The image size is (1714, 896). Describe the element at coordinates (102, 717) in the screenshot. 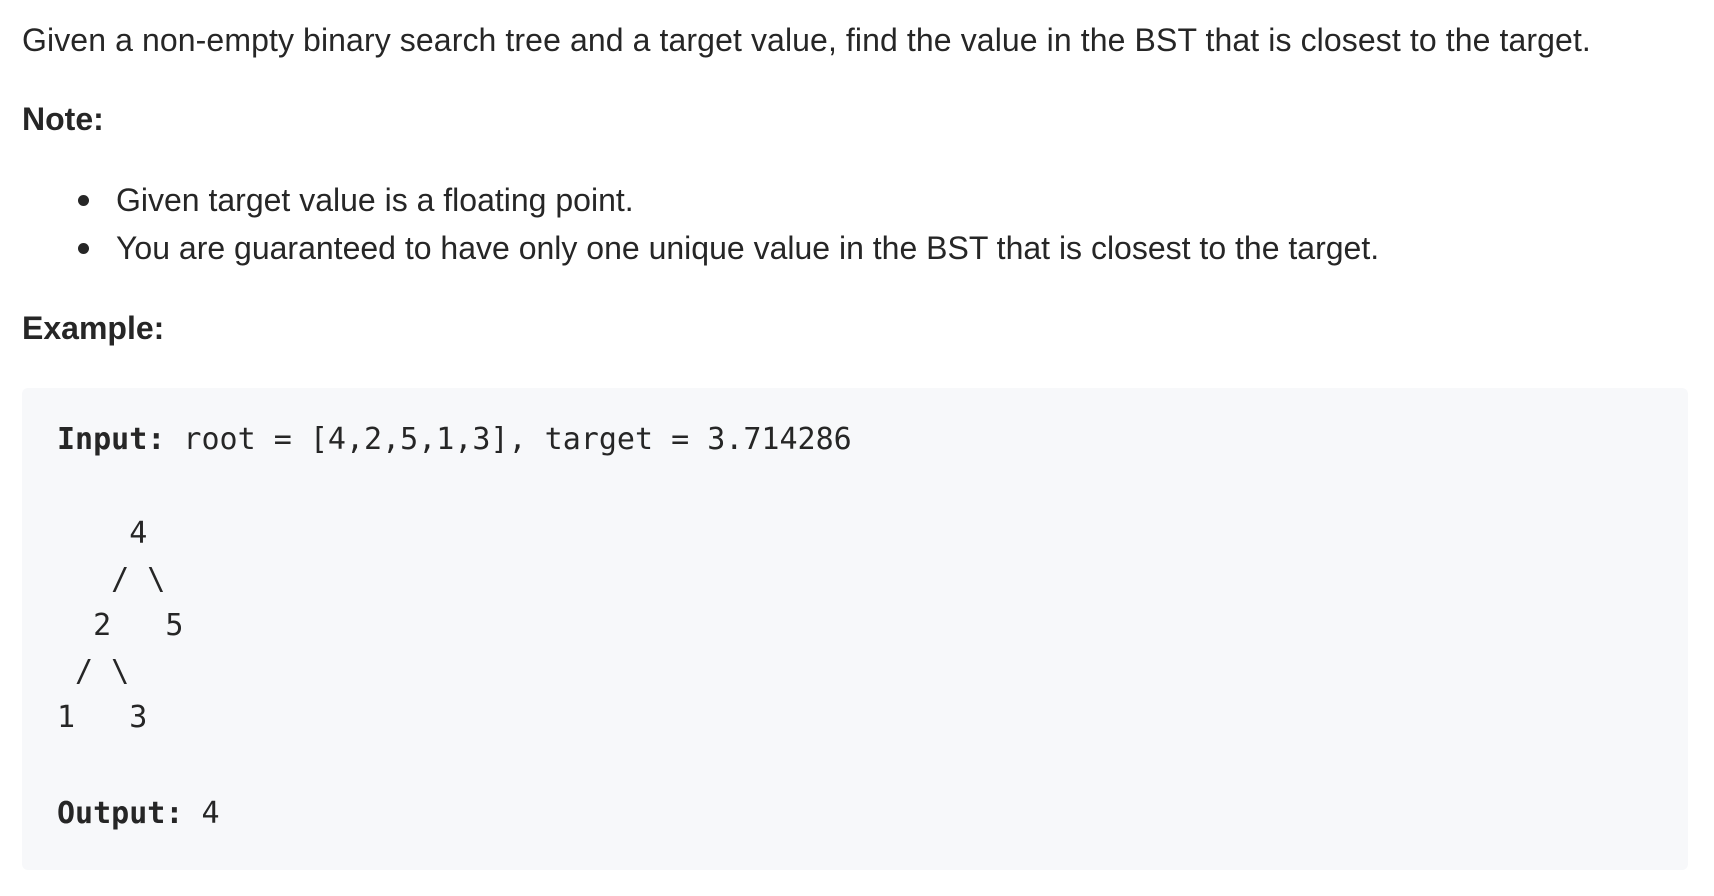

I see `tree-line: 1 3` at that location.